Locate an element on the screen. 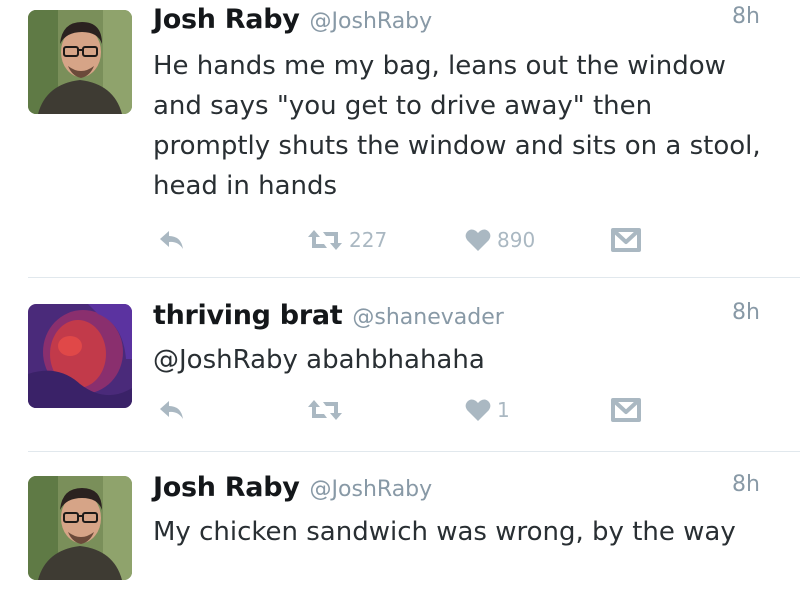 The height and width of the screenshot is (592, 800). retweet-count: 227 is located at coordinates (368, 240).